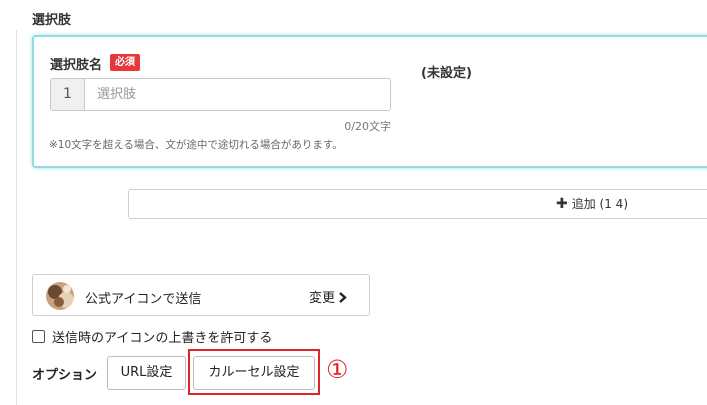  Describe the element at coordinates (68, 94) in the screenshot. I see `choice-index: 1` at that location.